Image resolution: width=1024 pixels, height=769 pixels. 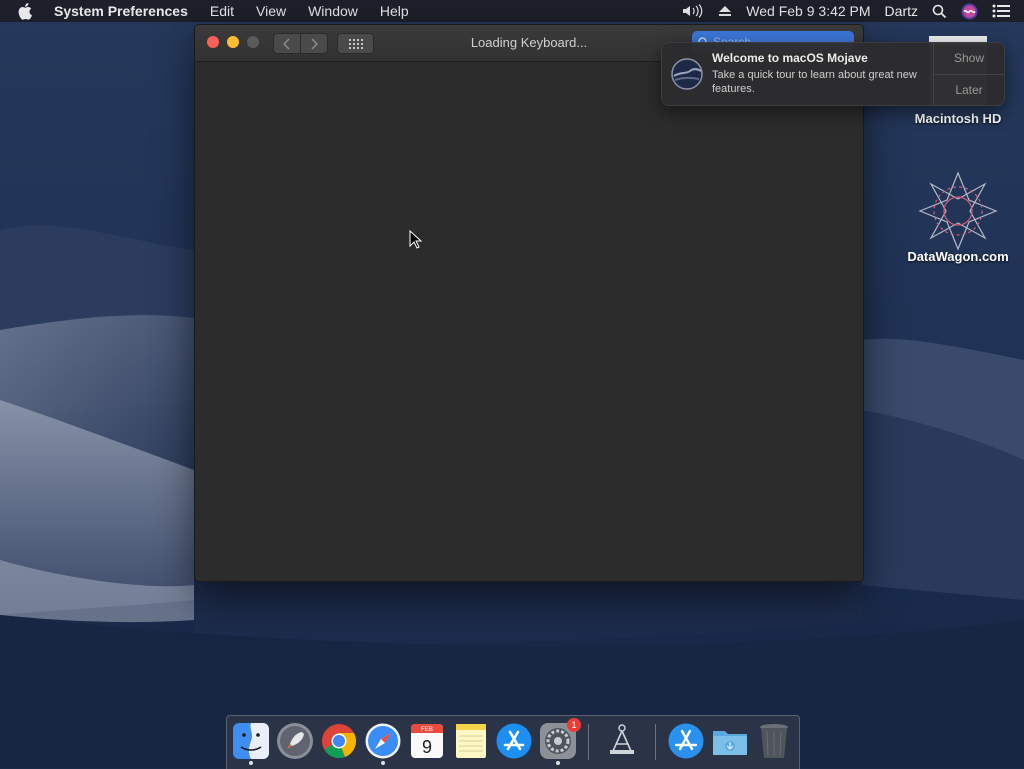 I want to click on macos-mojave-icon, so click(x=687, y=74).